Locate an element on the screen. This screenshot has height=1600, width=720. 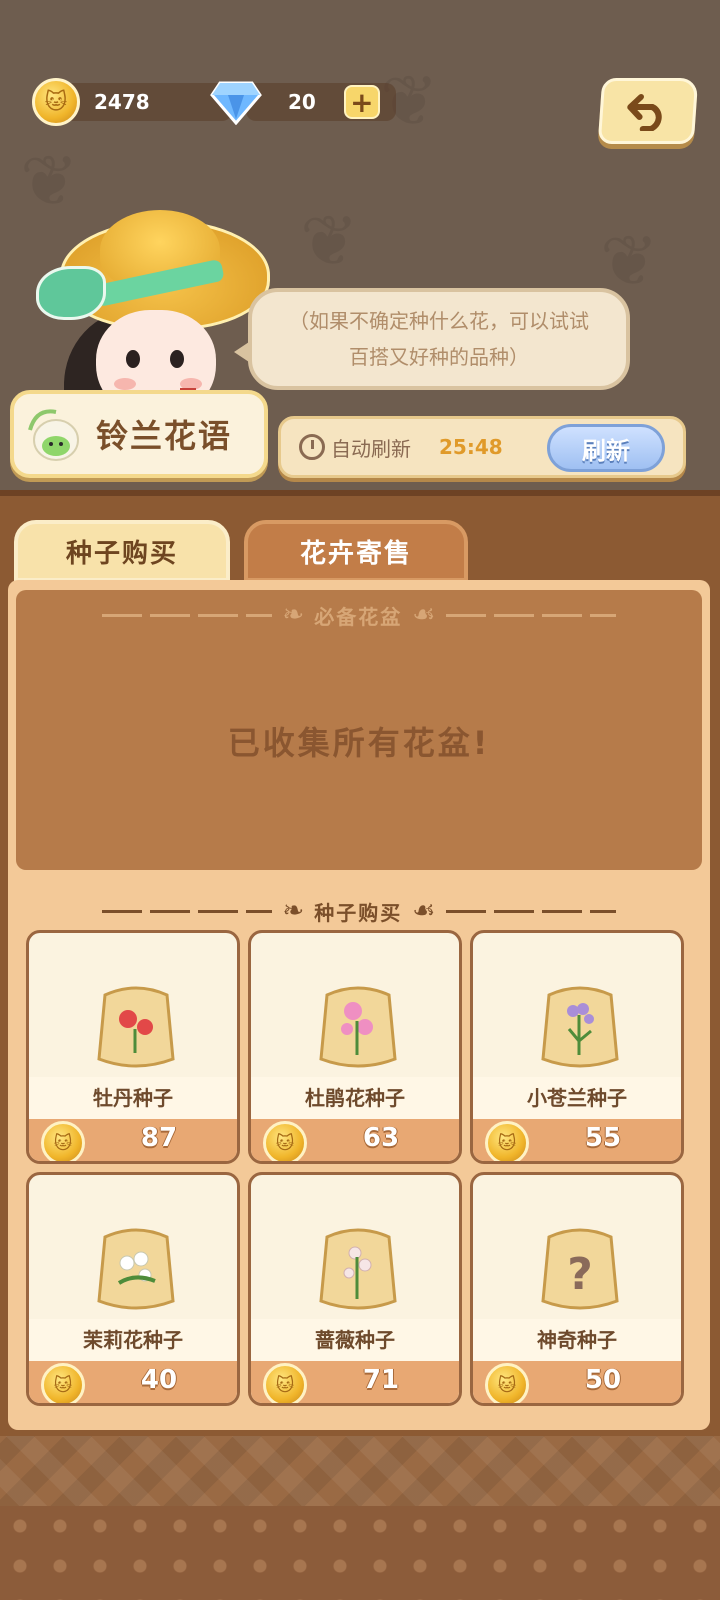
seed-price: 40 is located at coordinates (159, 1380).